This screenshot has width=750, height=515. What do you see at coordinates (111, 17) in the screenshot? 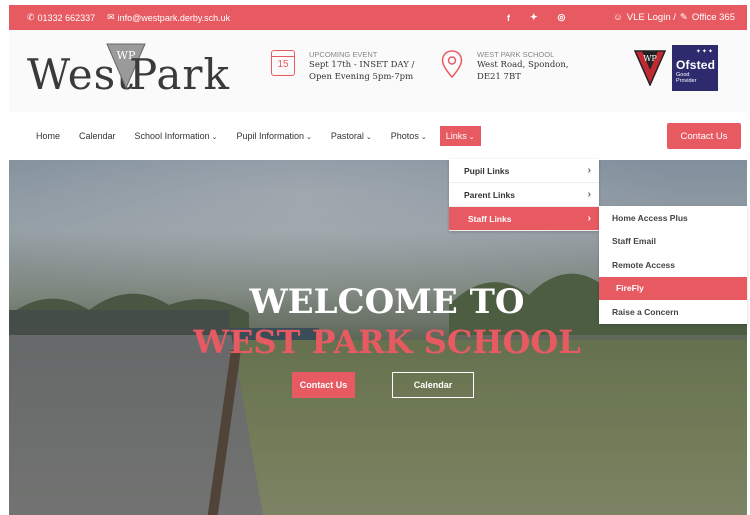
I see `envelope-icon: ✉` at bounding box center [111, 17].